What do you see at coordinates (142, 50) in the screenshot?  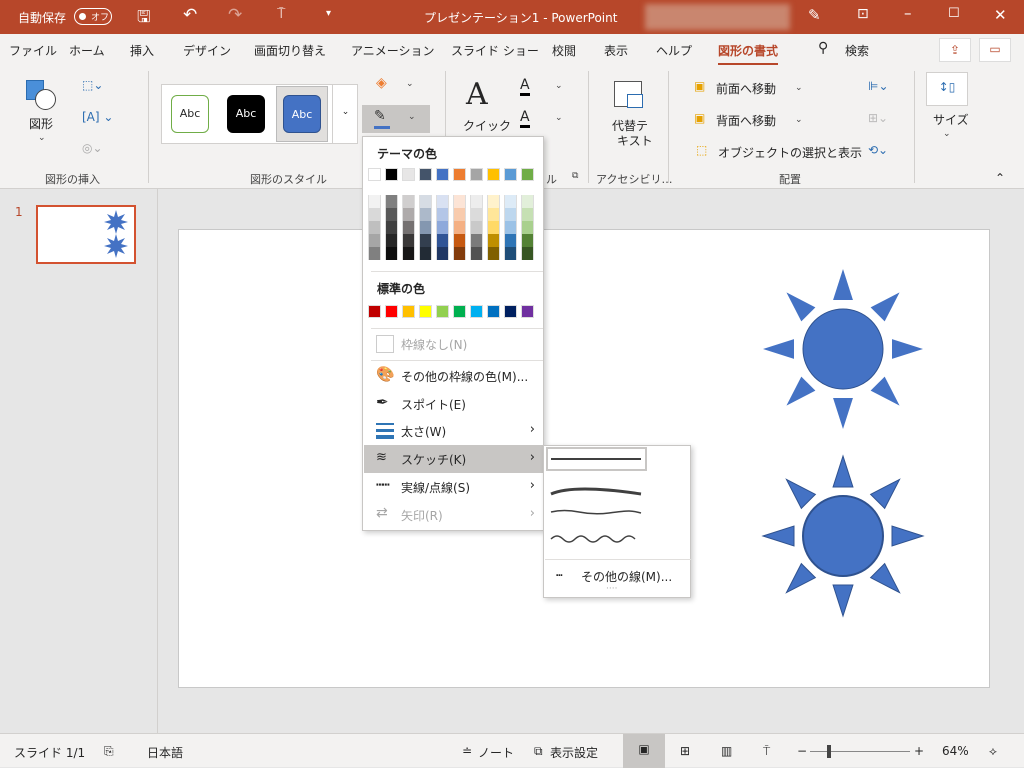 I see `tab-insert: 挿入` at bounding box center [142, 50].